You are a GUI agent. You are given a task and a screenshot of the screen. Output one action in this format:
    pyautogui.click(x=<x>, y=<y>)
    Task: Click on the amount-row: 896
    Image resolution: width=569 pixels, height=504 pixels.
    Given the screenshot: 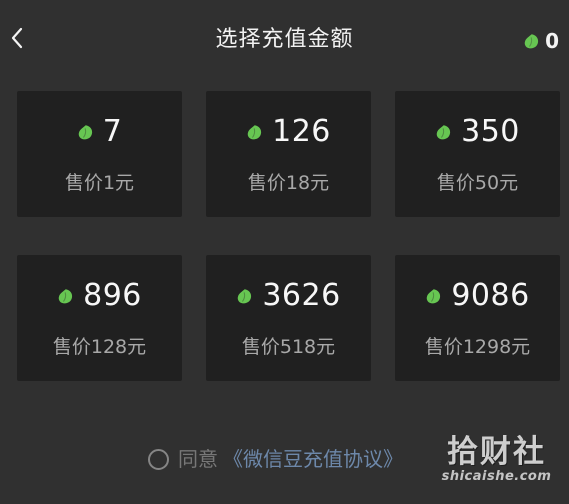 What is the action you would take?
    pyautogui.click(x=99, y=296)
    